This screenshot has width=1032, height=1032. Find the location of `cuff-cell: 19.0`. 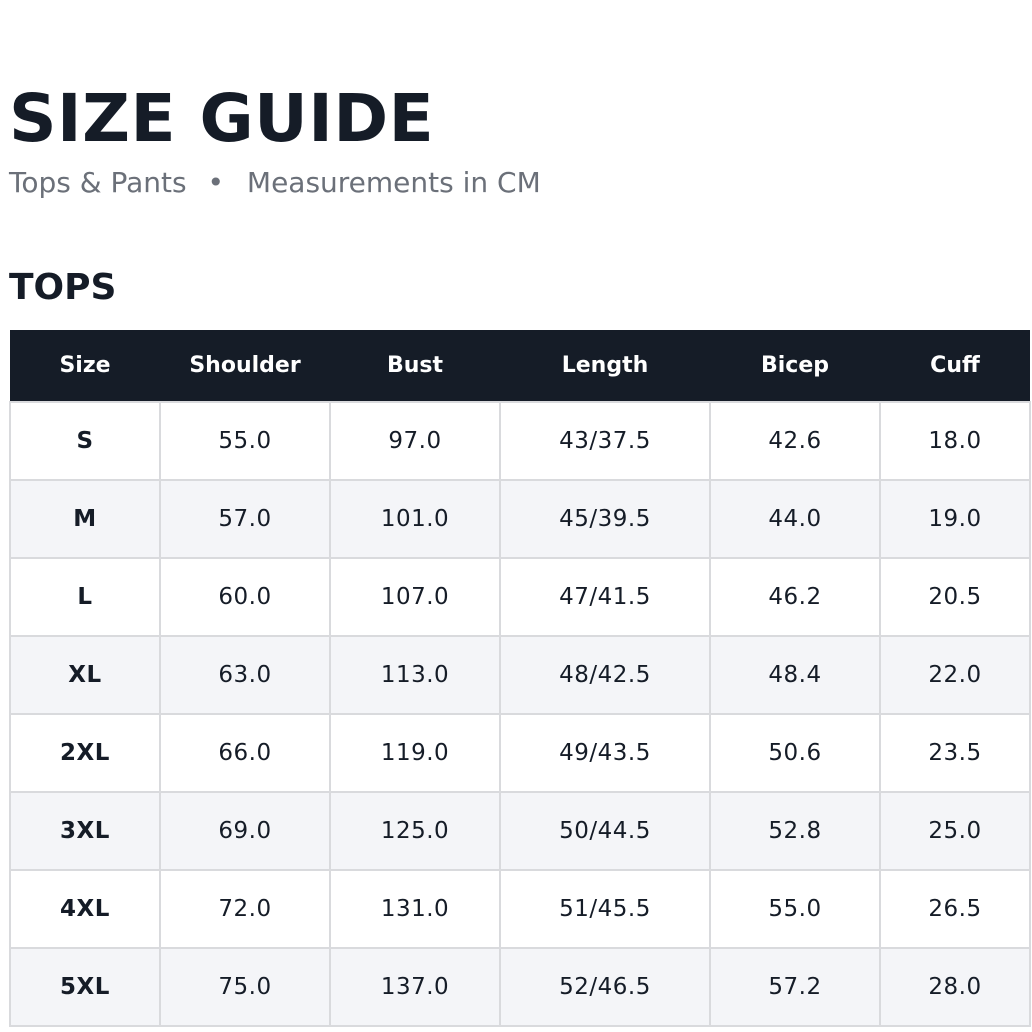

cuff-cell: 19.0 is located at coordinates (955, 519).